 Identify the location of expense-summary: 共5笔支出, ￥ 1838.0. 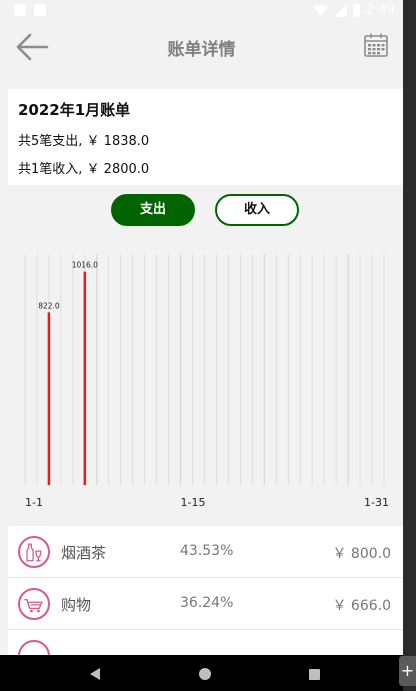
(84, 141).